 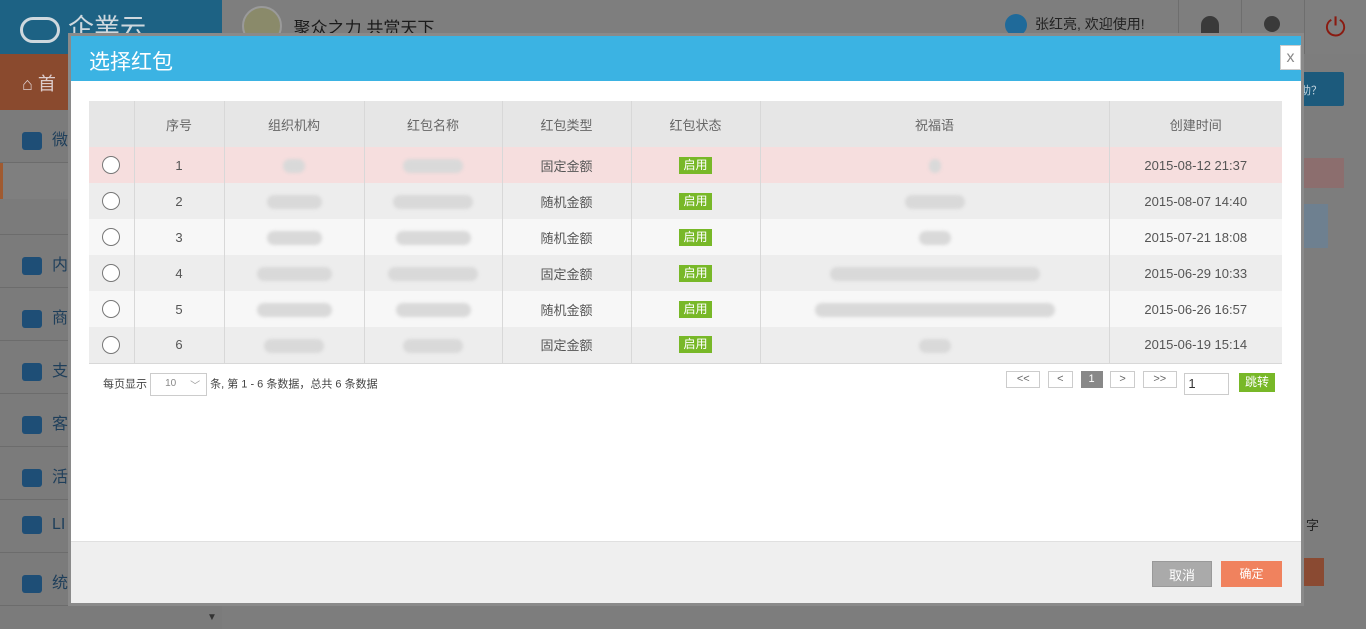 I want to click on cell-seq: 3, so click(x=179, y=237).